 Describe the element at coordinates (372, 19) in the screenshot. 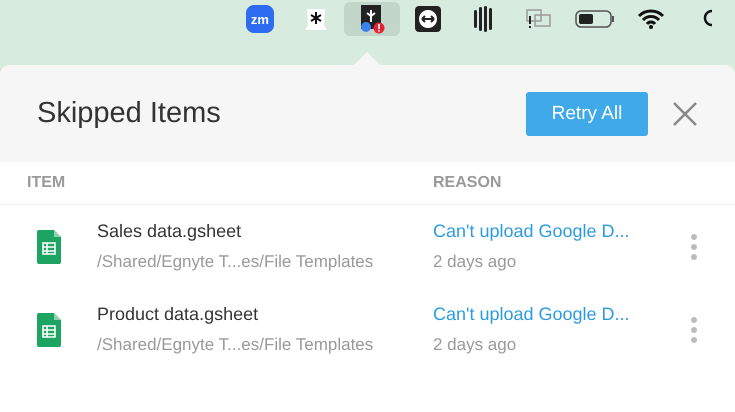

I see `menu-bar-item` at that location.